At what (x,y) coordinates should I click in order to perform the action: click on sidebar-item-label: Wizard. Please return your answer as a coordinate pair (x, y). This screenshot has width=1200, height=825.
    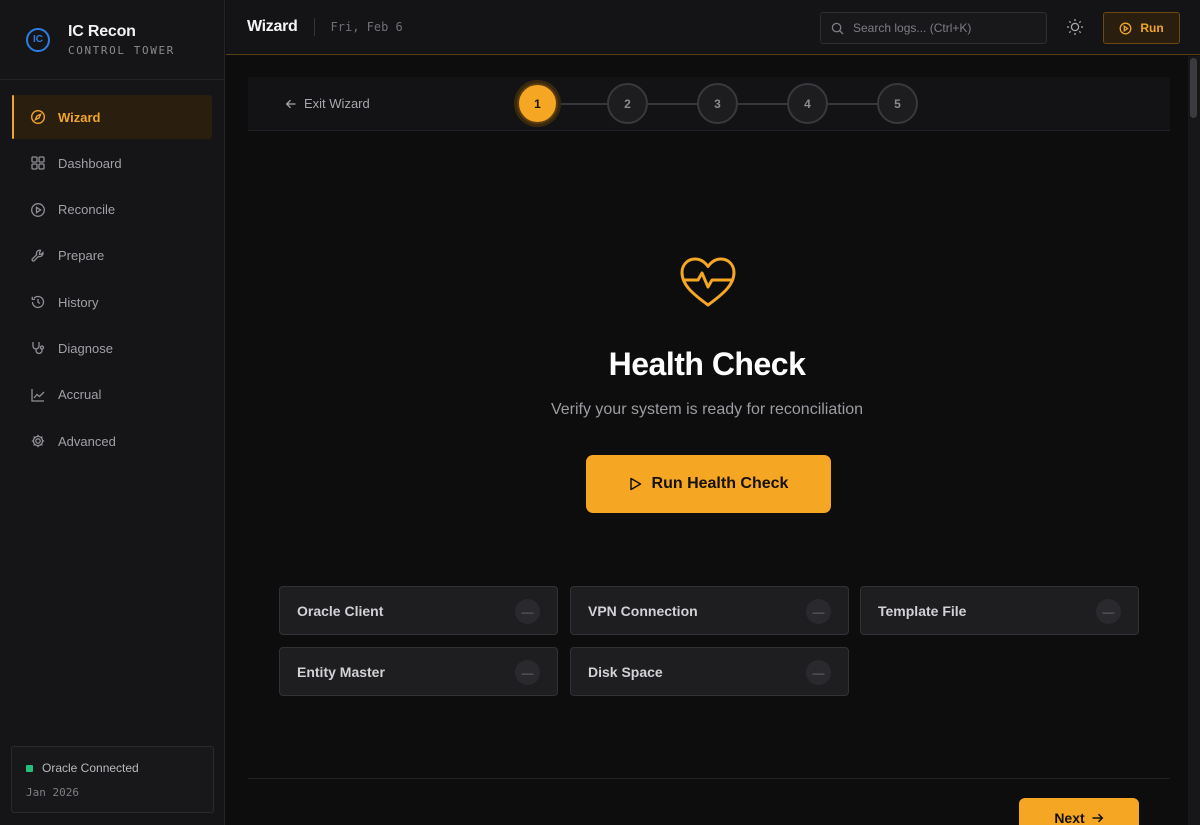
    Looking at the image, I should click on (79, 117).